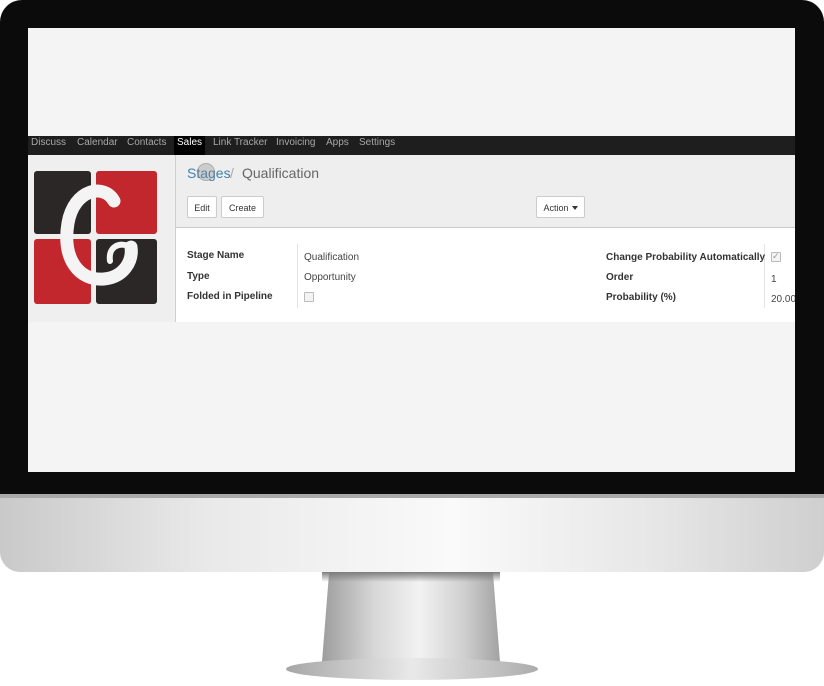  I want to click on company-logo, so click(95, 237).